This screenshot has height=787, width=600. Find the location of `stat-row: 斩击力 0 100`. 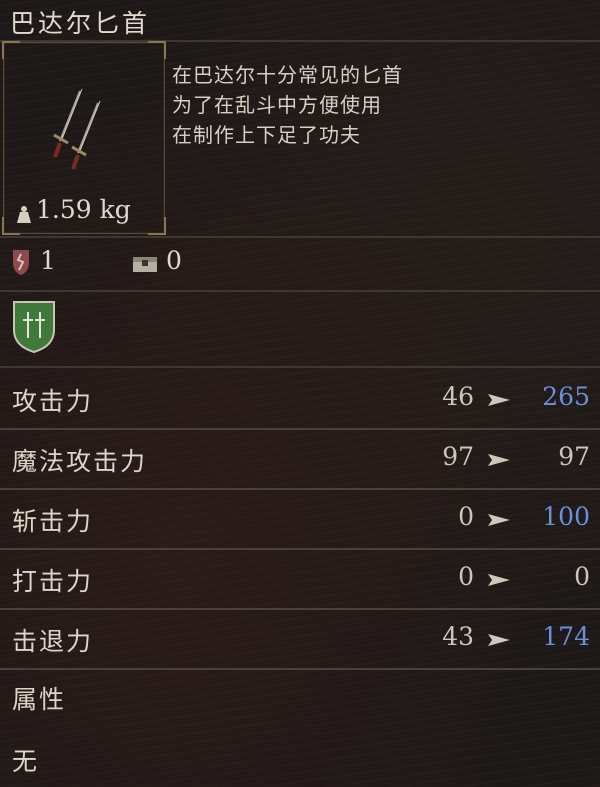

stat-row: 斩击力 0 100 is located at coordinates (300, 519).